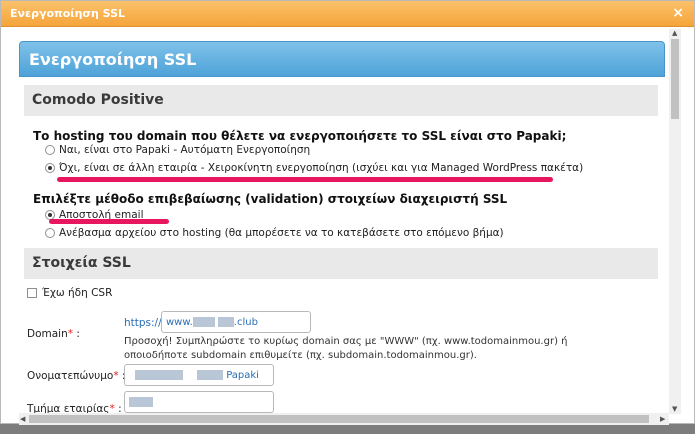 This screenshot has width=695, height=434. I want to click on section-title-ssl-details: Στοιχεία SSL, so click(81, 263).